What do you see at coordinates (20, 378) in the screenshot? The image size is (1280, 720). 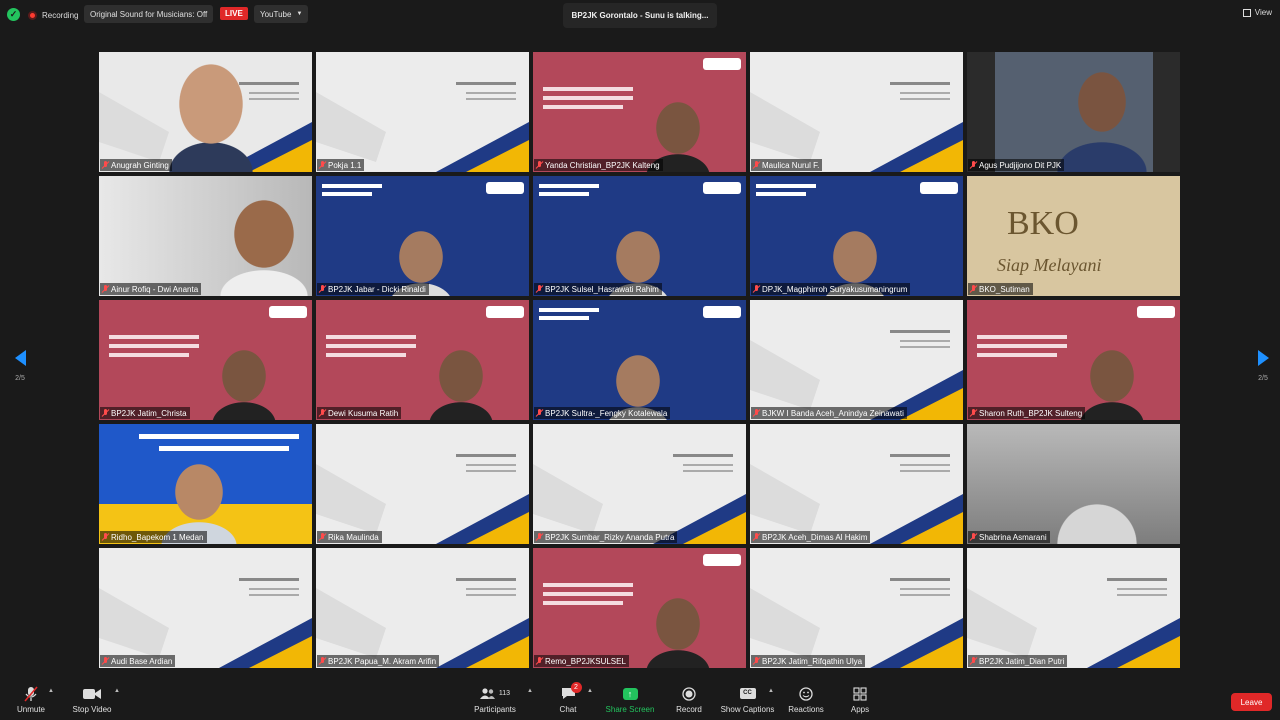 I see `page-indicator-left: 2/5` at bounding box center [20, 378].